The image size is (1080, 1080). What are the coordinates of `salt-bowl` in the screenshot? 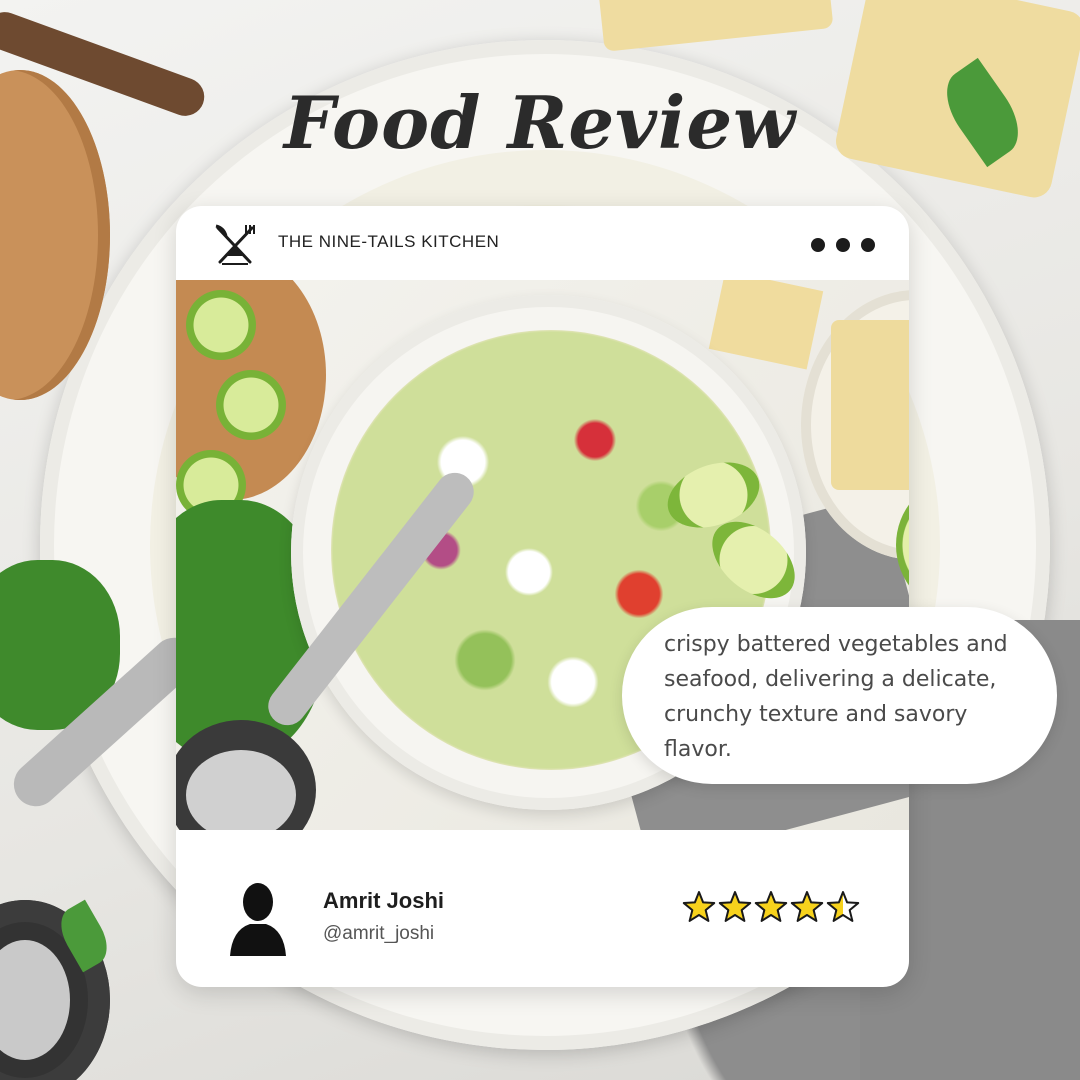 It's located at (246, 775).